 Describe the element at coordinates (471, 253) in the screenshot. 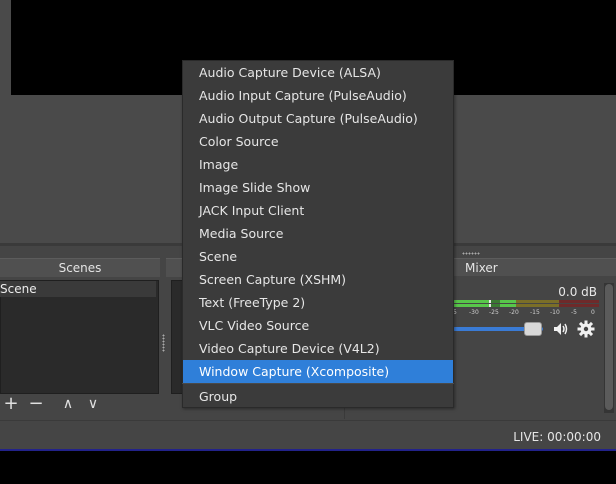

I see `dock-resize-handle` at that location.